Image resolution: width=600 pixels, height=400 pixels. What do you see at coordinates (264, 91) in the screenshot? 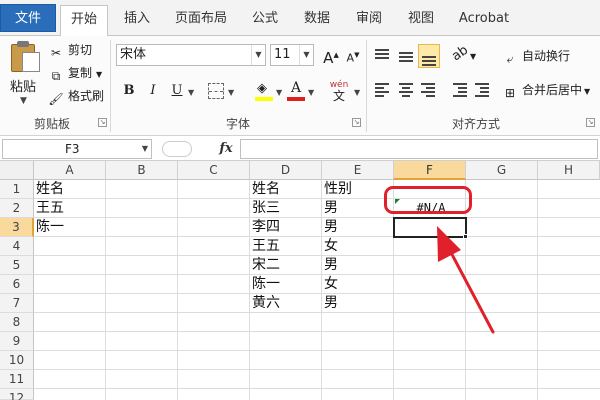
I see `fill-color-button: ◈` at bounding box center [264, 91].